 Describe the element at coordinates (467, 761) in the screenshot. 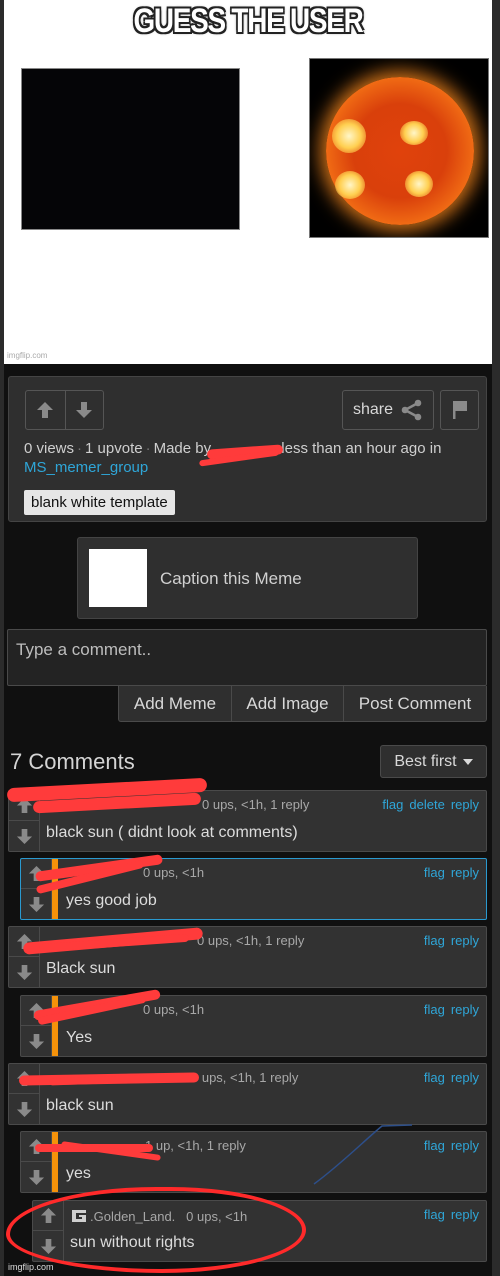

I see `caret-down-icon` at that location.